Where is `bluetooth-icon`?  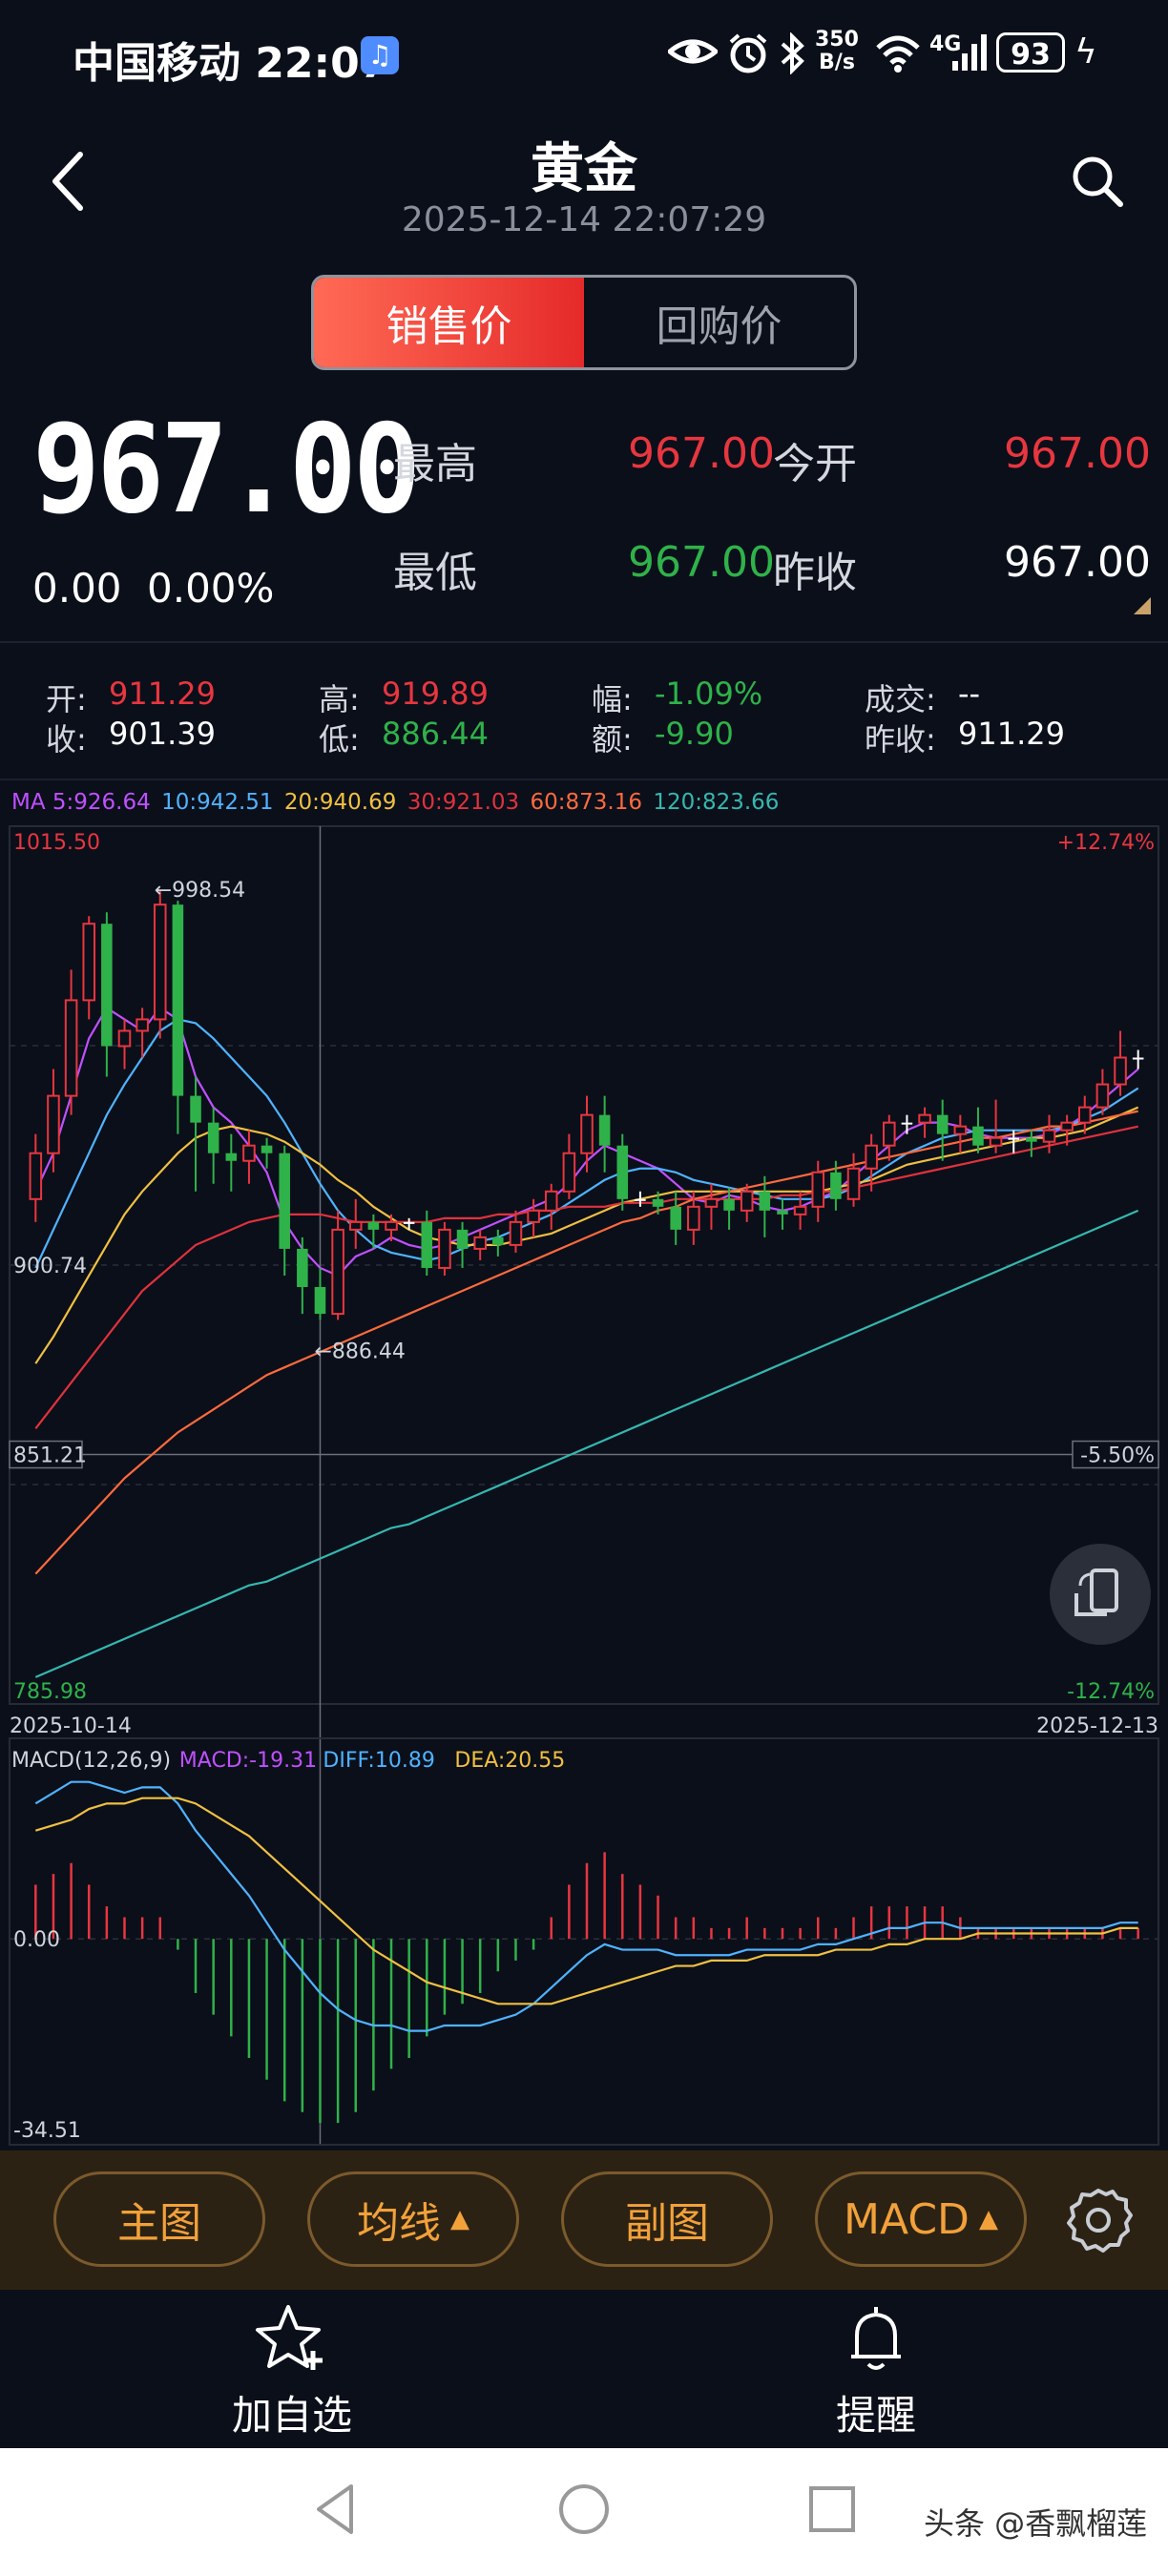
bluetooth-icon is located at coordinates (793, 57).